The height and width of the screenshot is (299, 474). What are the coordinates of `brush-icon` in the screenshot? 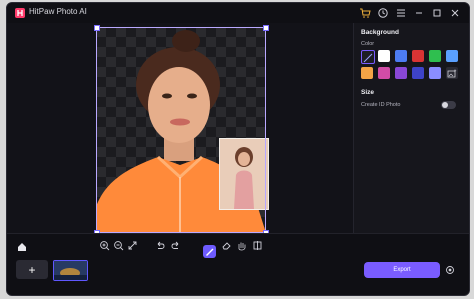 It's located at (210, 252).